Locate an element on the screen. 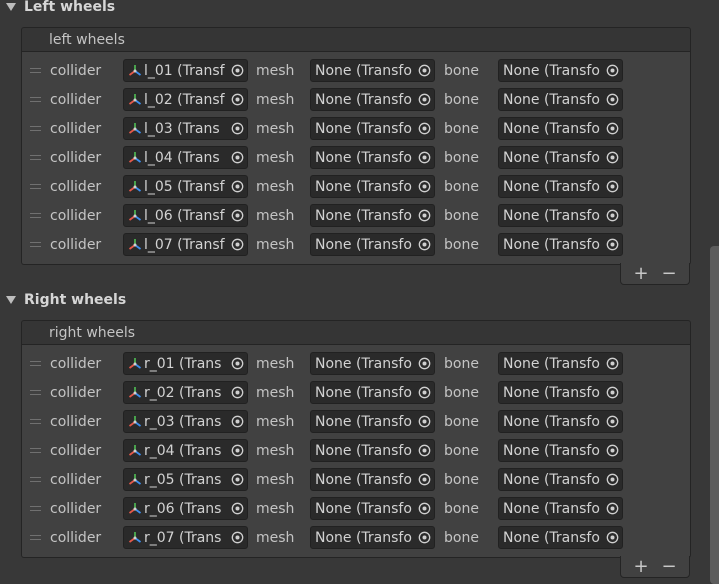 The image size is (719, 584). left-wheels-foldout: Left wheels is located at coordinates (57, 9).